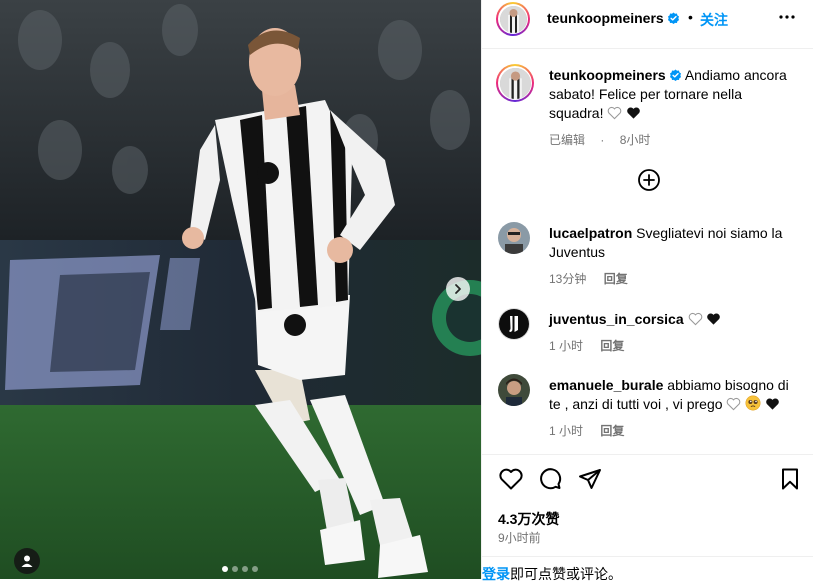  What do you see at coordinates (647, 569) in the screenshot?
I see `login-prompt: 登录即可点赞或评论。` at bounding box center [647, 569].